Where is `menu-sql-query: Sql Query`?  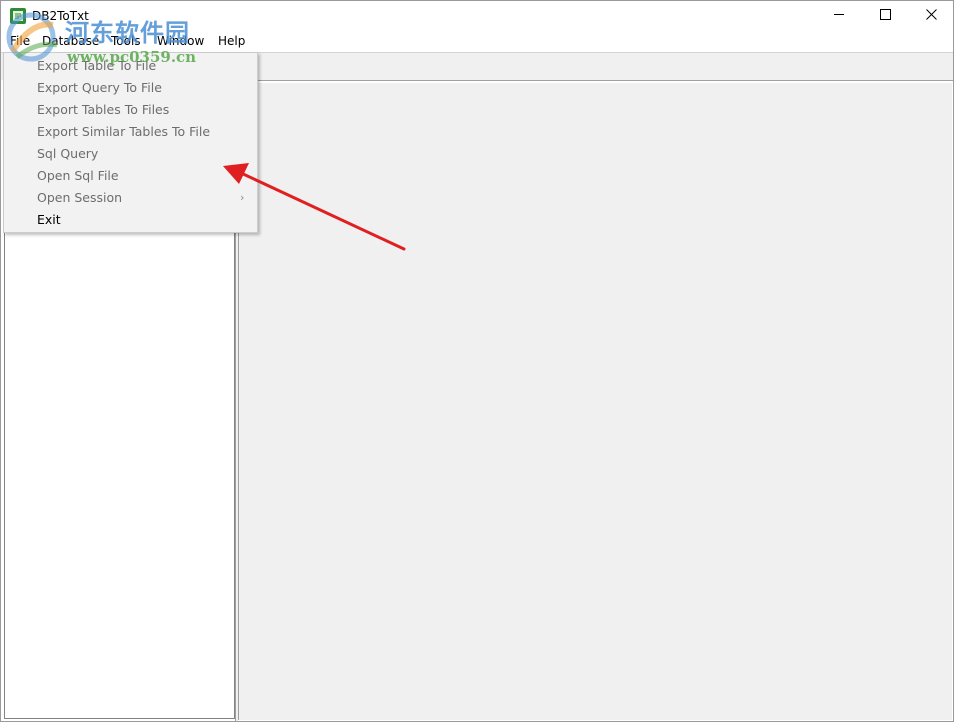 menu-sql-query: Sql Query is located at coordinates (67, 153).